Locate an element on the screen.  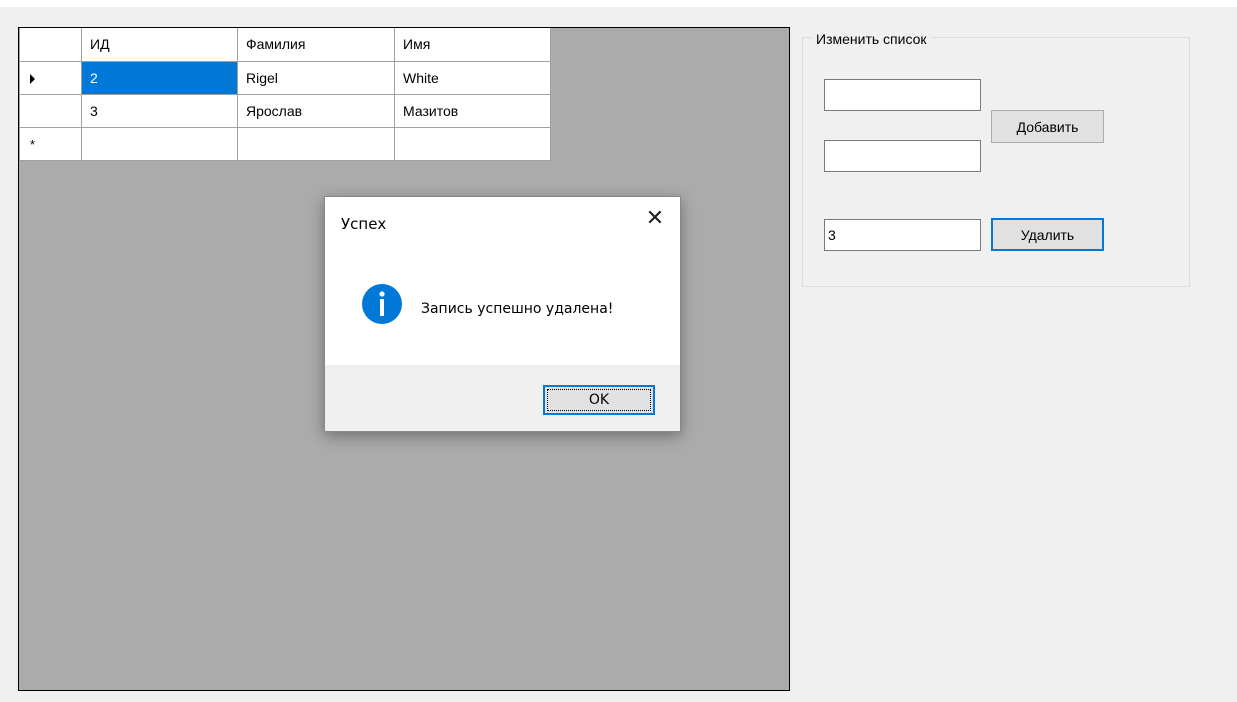
new-row: * is located at coordinates (285, 143).